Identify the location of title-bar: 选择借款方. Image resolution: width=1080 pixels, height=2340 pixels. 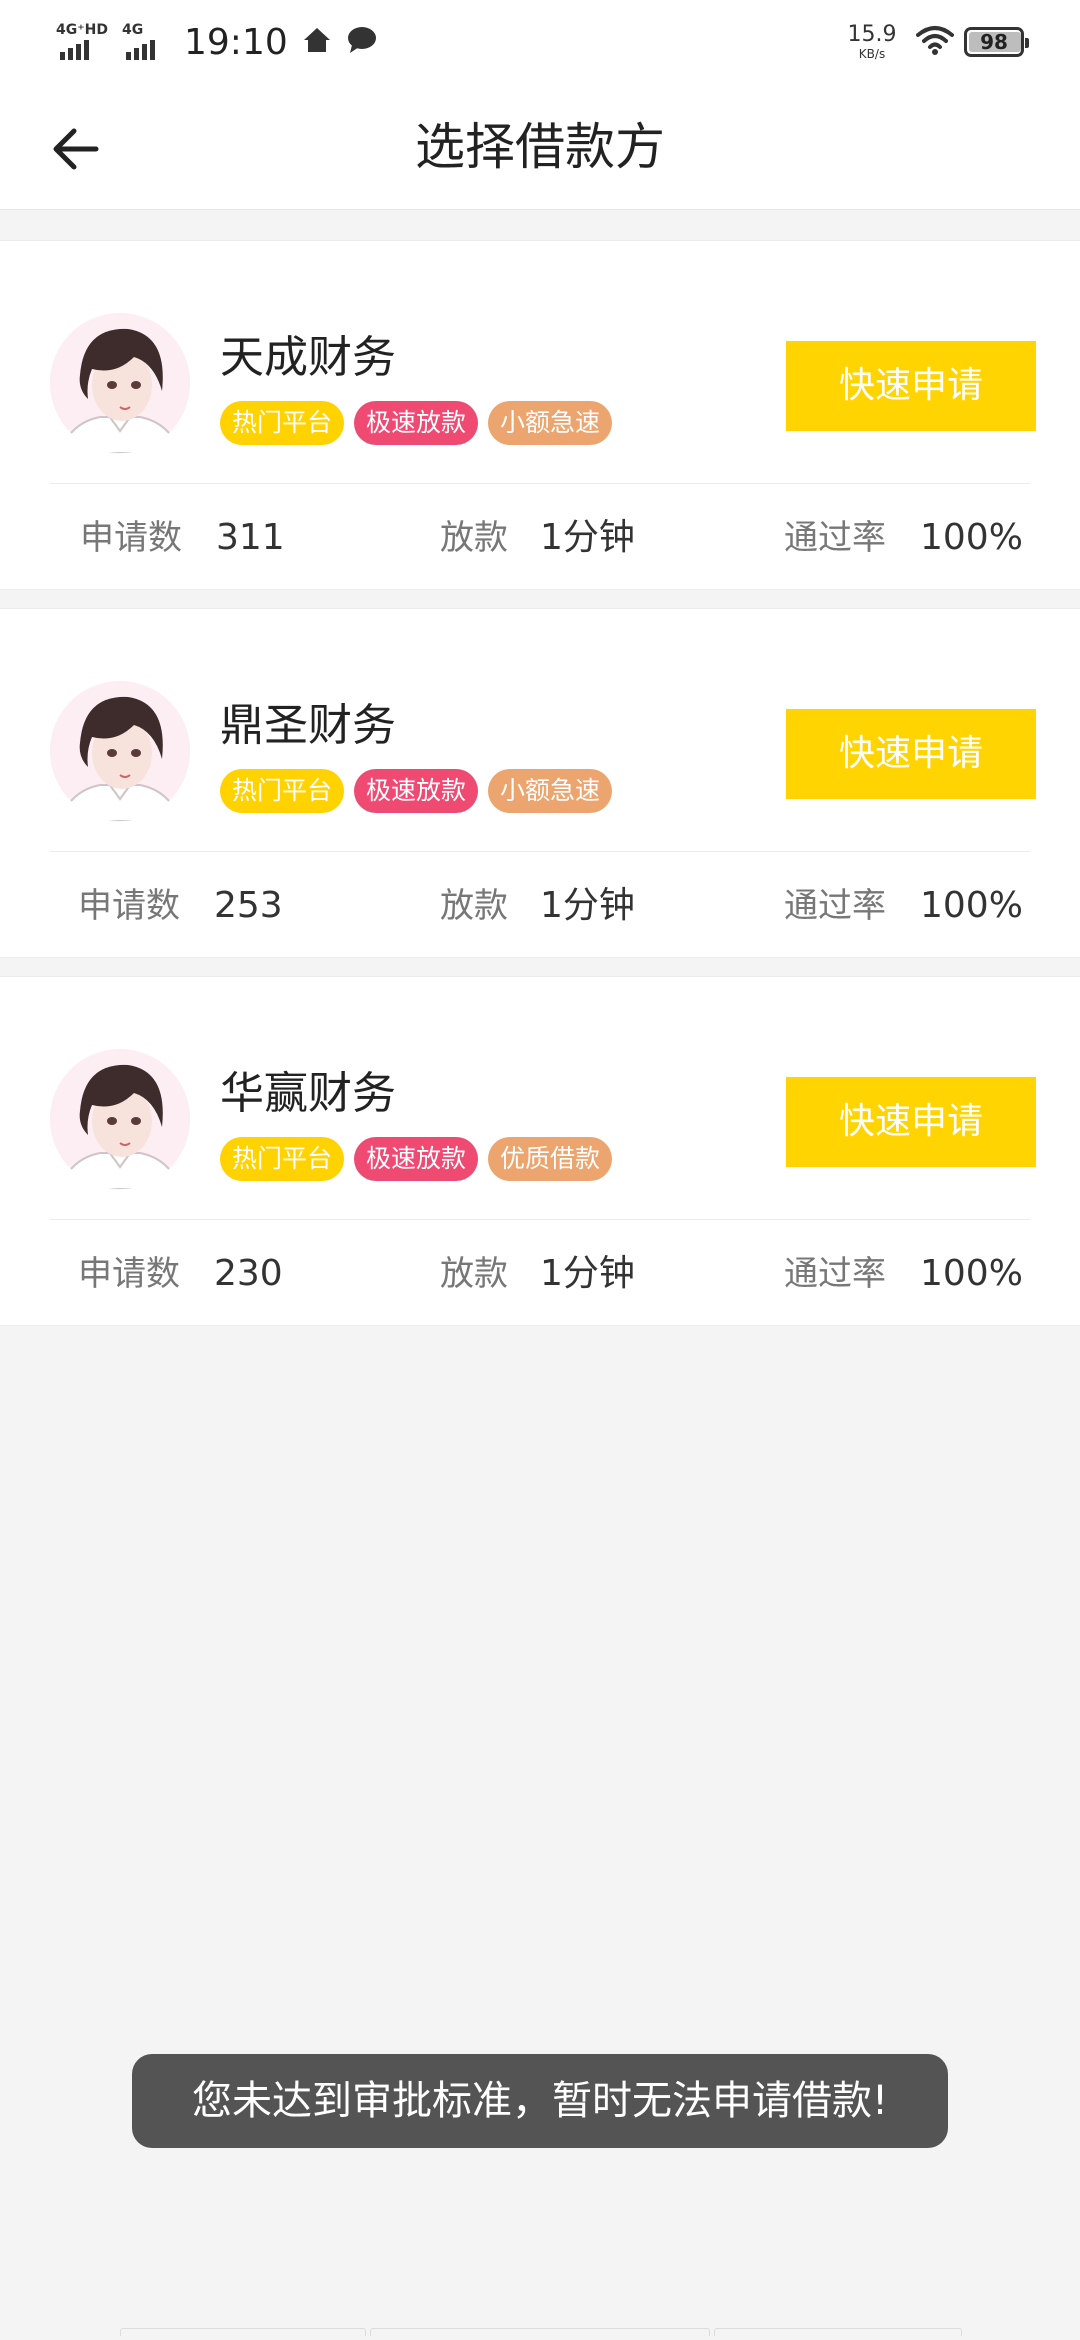
(540, 147).